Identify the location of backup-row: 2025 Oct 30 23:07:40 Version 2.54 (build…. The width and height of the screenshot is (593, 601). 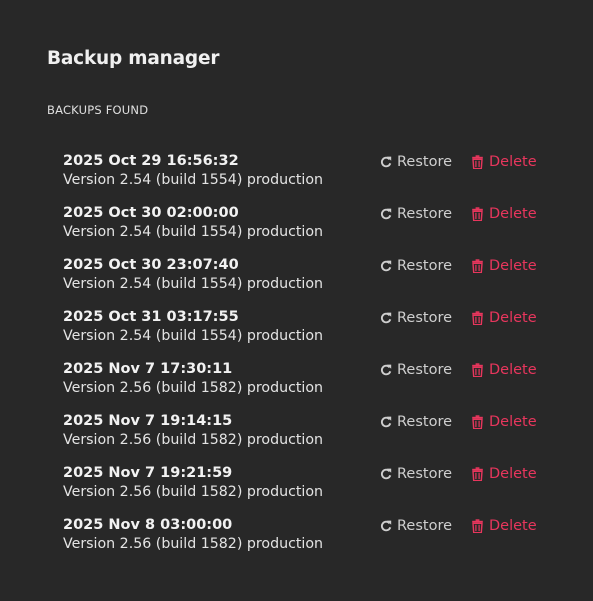
(303, 283).